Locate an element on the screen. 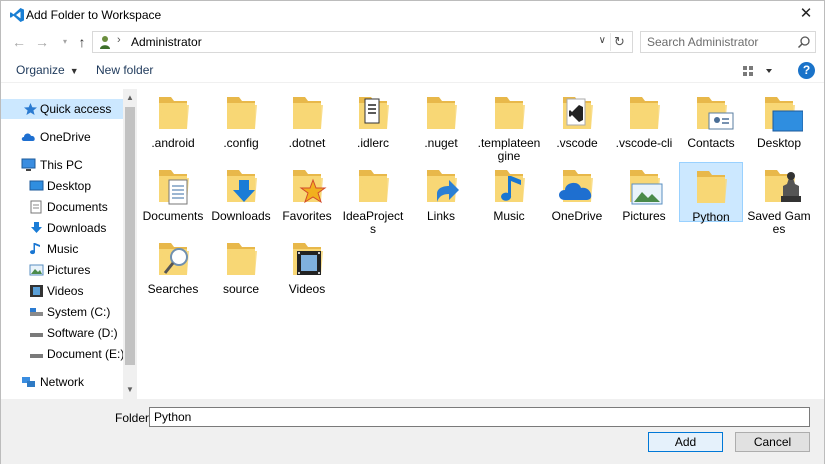 The height and width of the screenshot is (464, 825). star-icon is located at coordinates (30, 109).